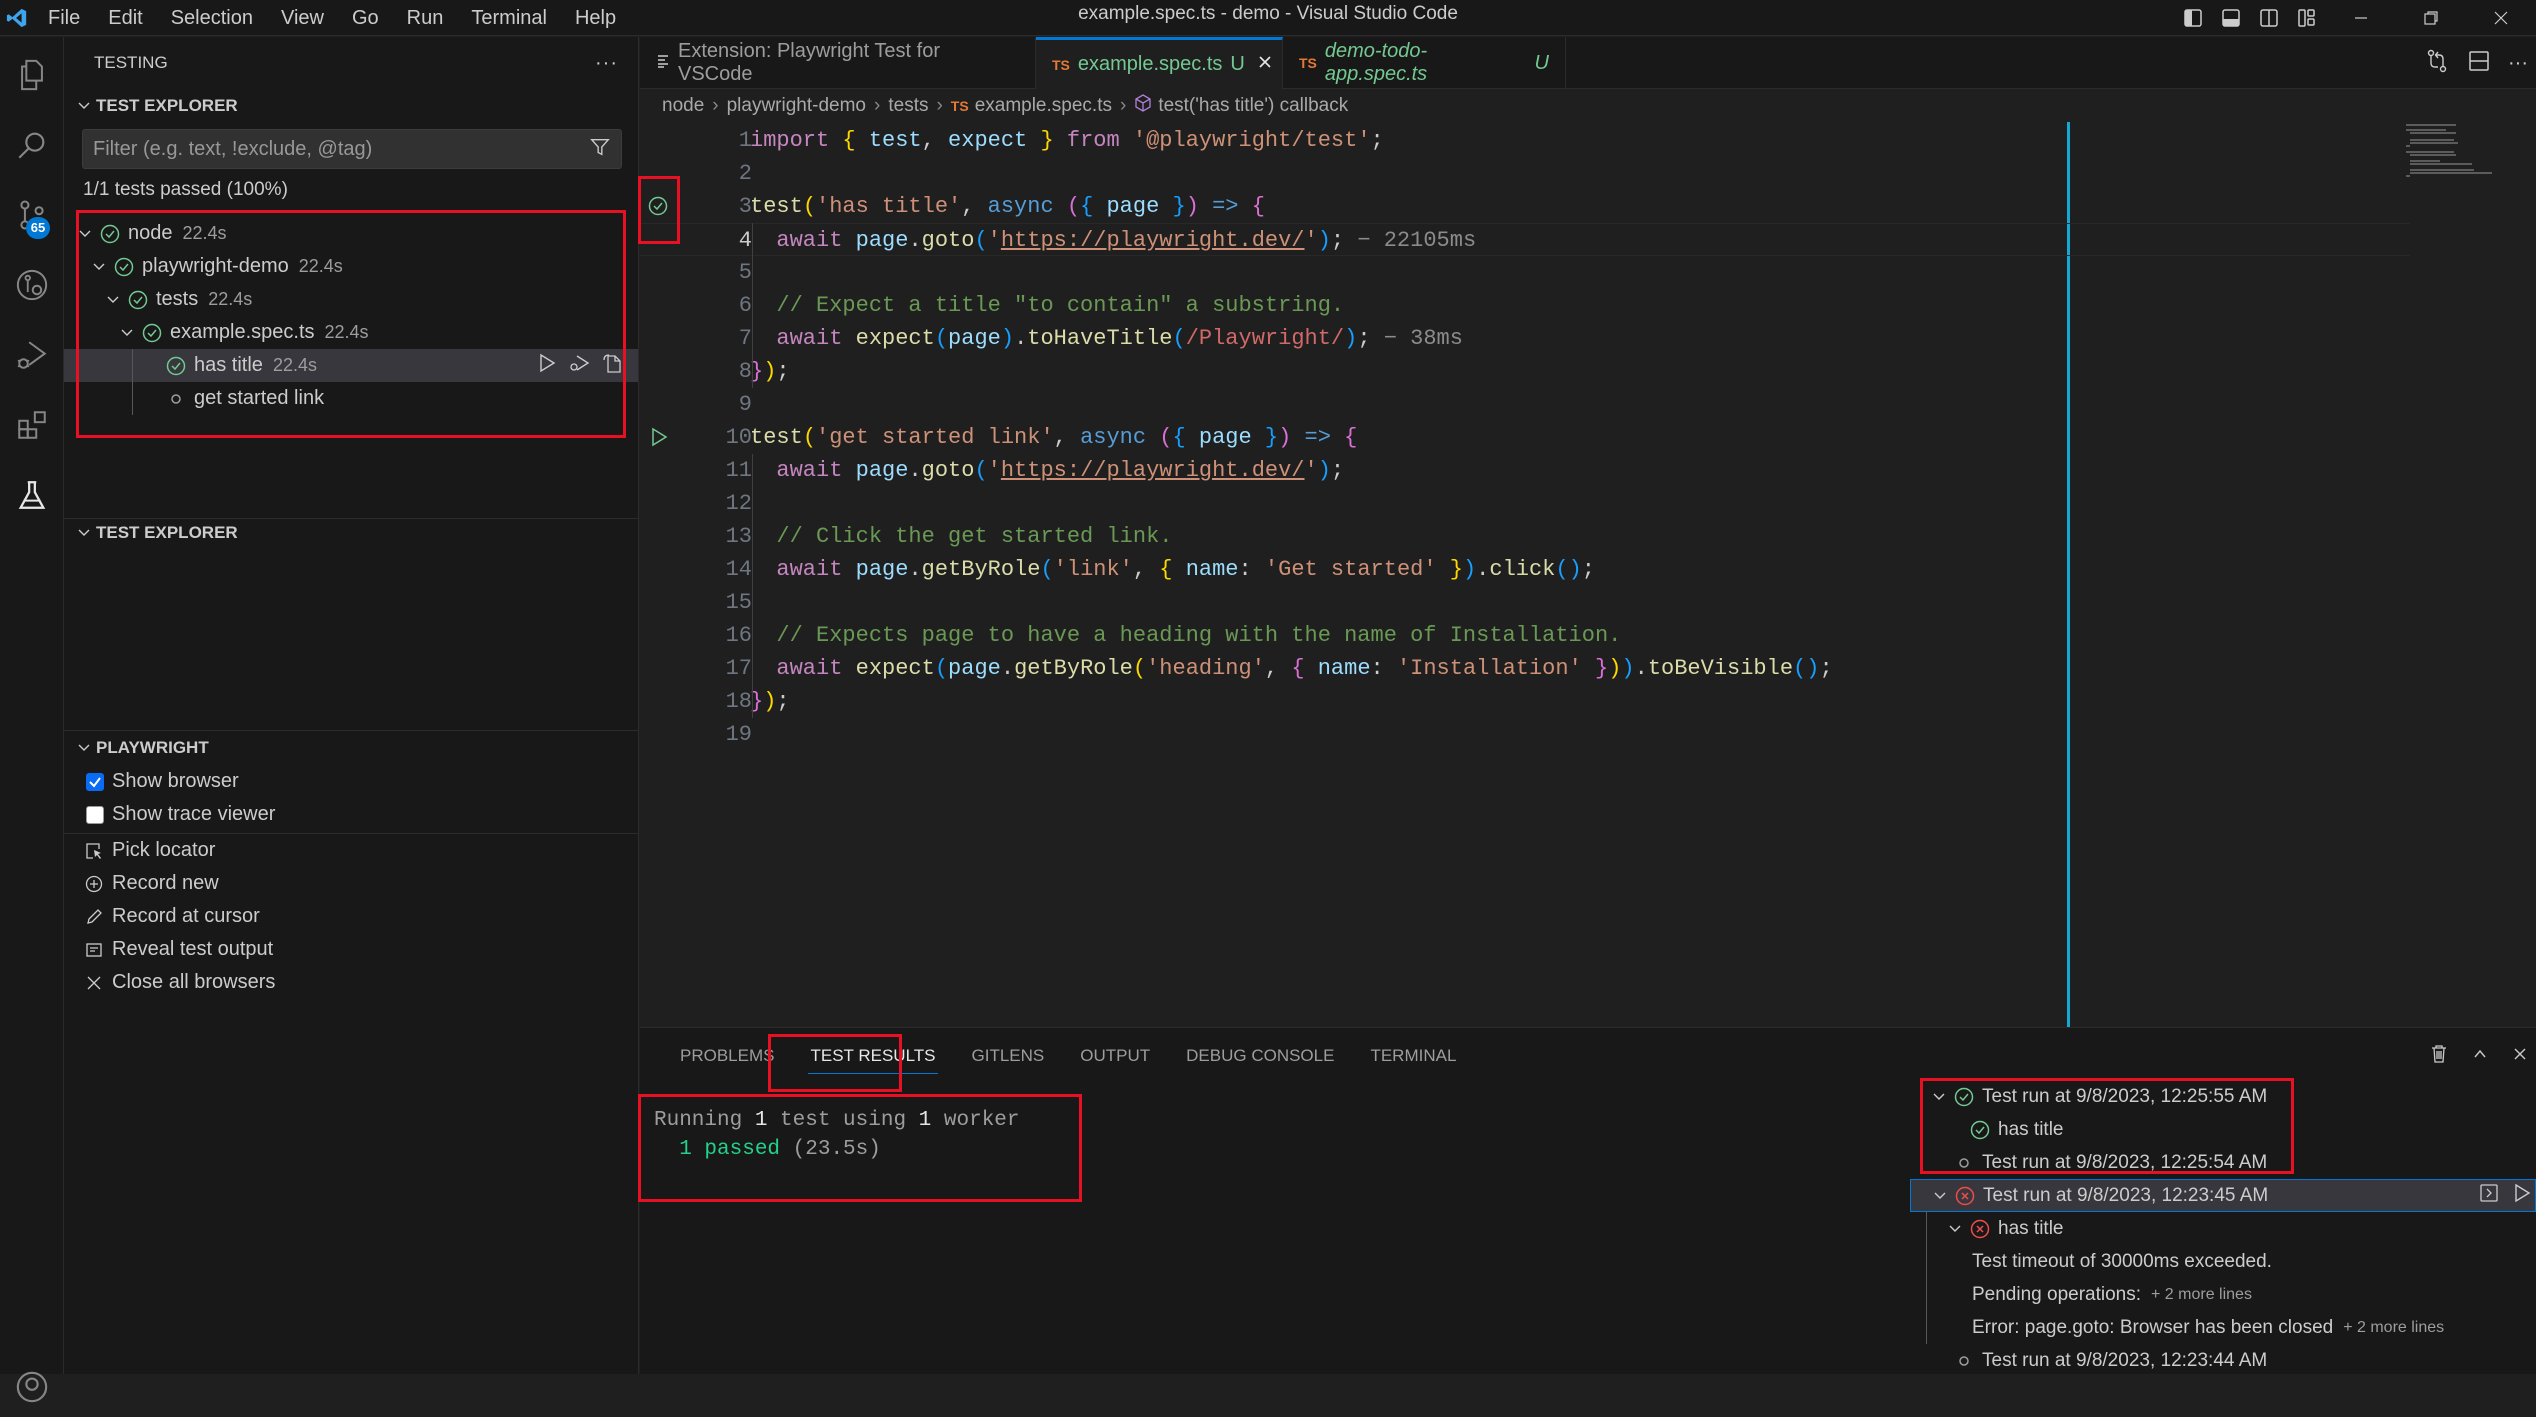  I want to click on test-tree-item: node 22.4s, so click(351, 233).